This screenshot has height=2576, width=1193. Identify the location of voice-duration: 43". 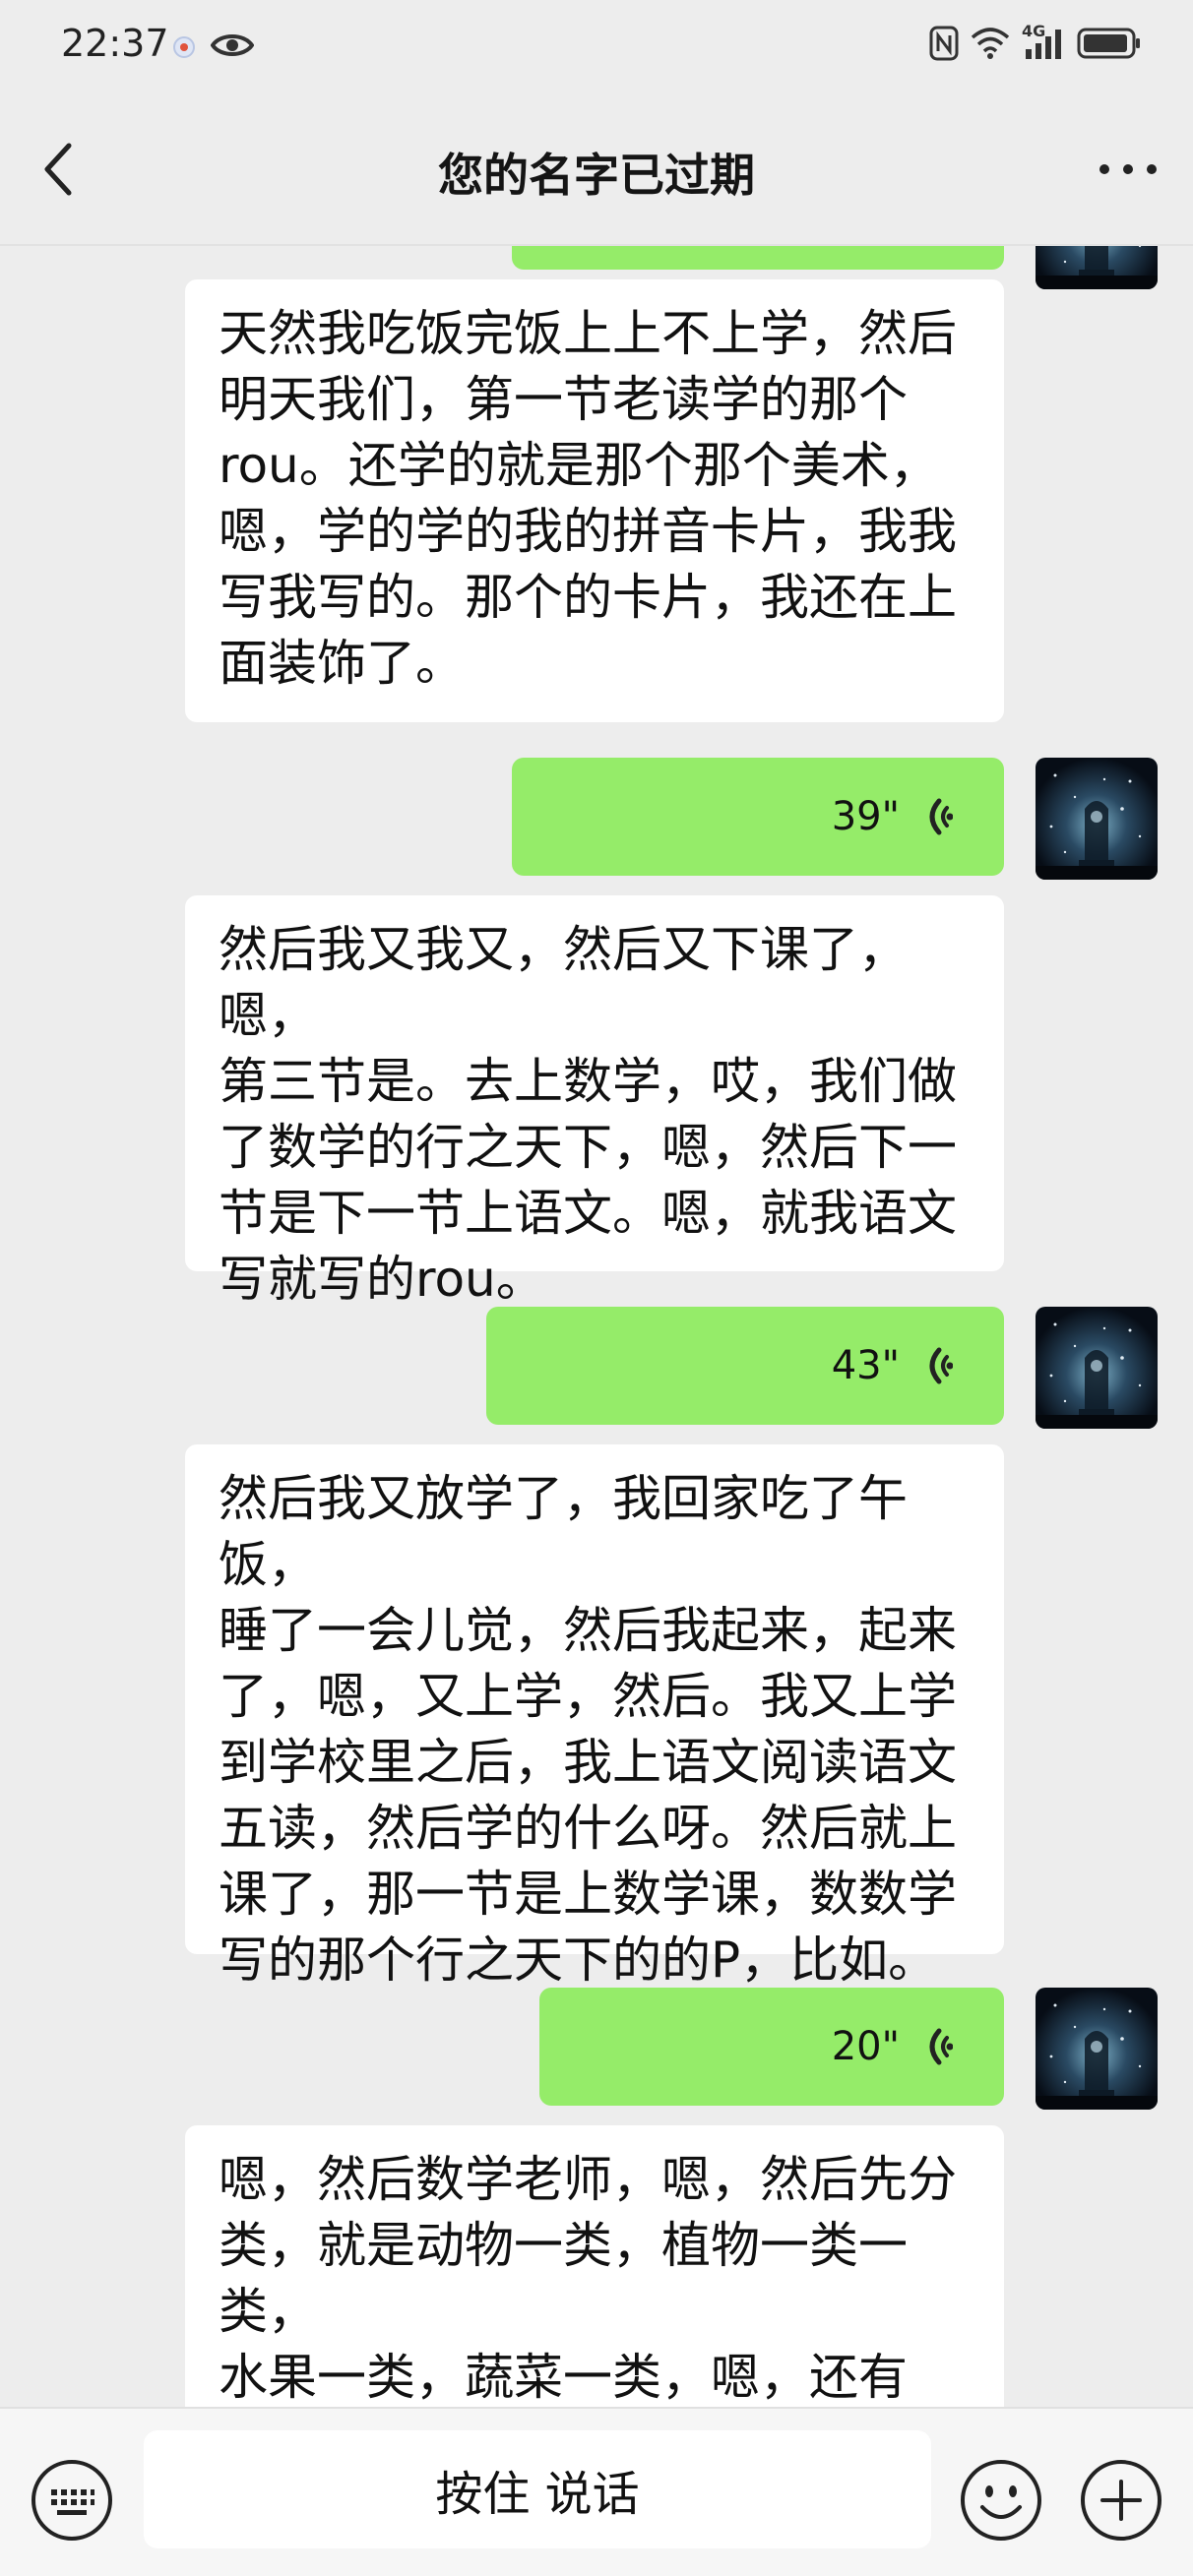
(865, 1365).